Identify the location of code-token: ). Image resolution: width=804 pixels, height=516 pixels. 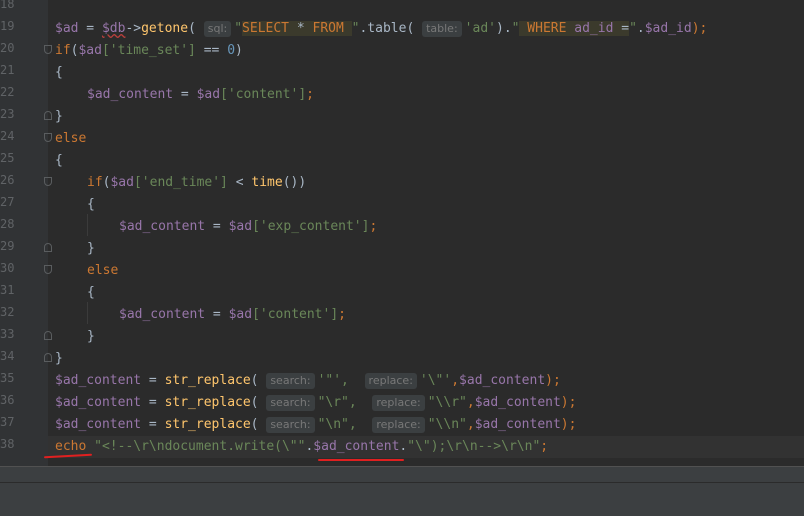
(499, 28).